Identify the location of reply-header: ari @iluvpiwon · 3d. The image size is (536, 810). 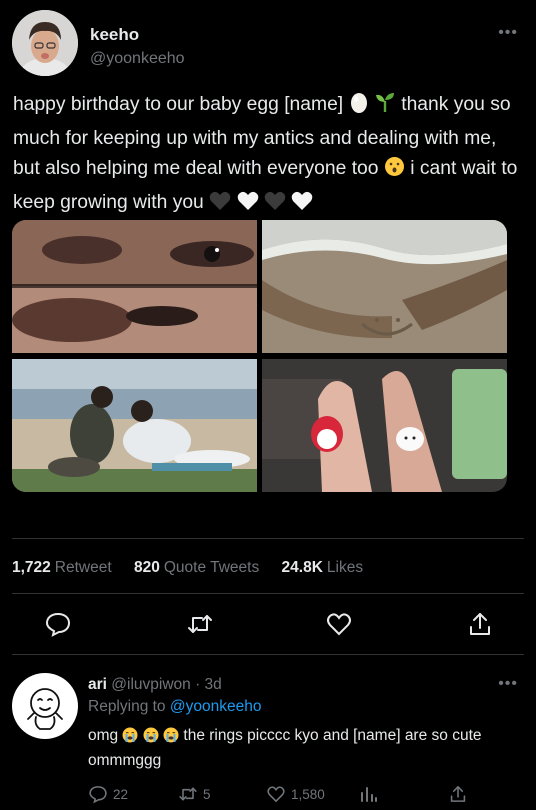
(155, 685).